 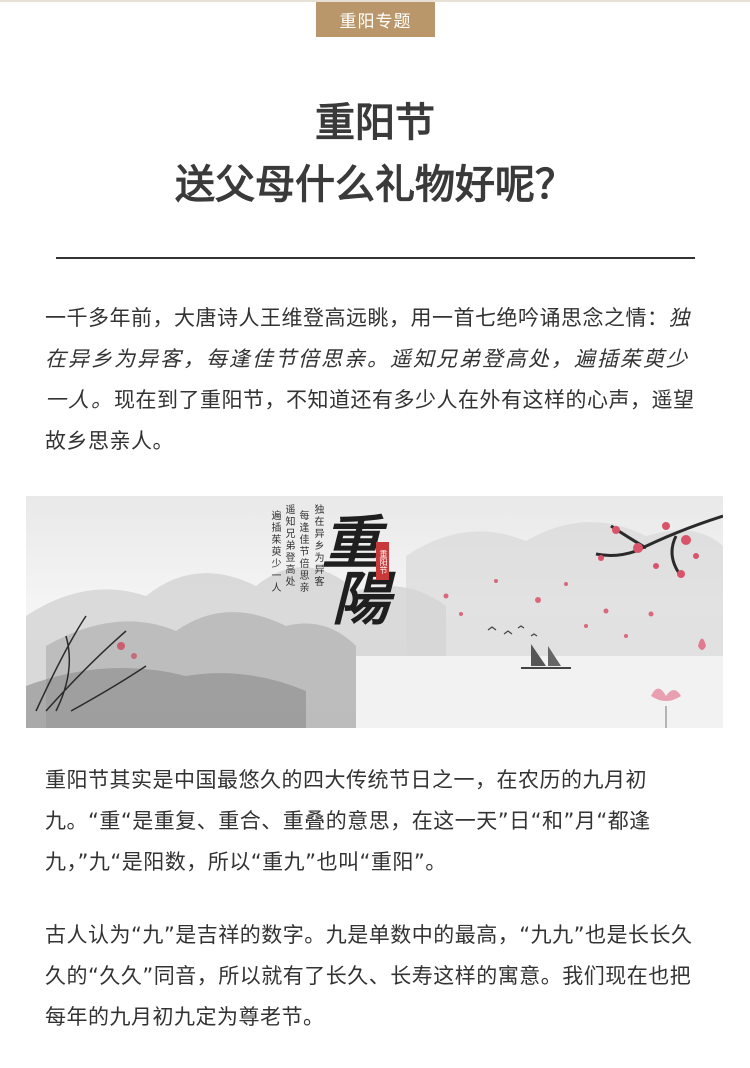 I want to click on banner-poem-col-3: 遥知兄弟登高处, so click(x=288, y=546).